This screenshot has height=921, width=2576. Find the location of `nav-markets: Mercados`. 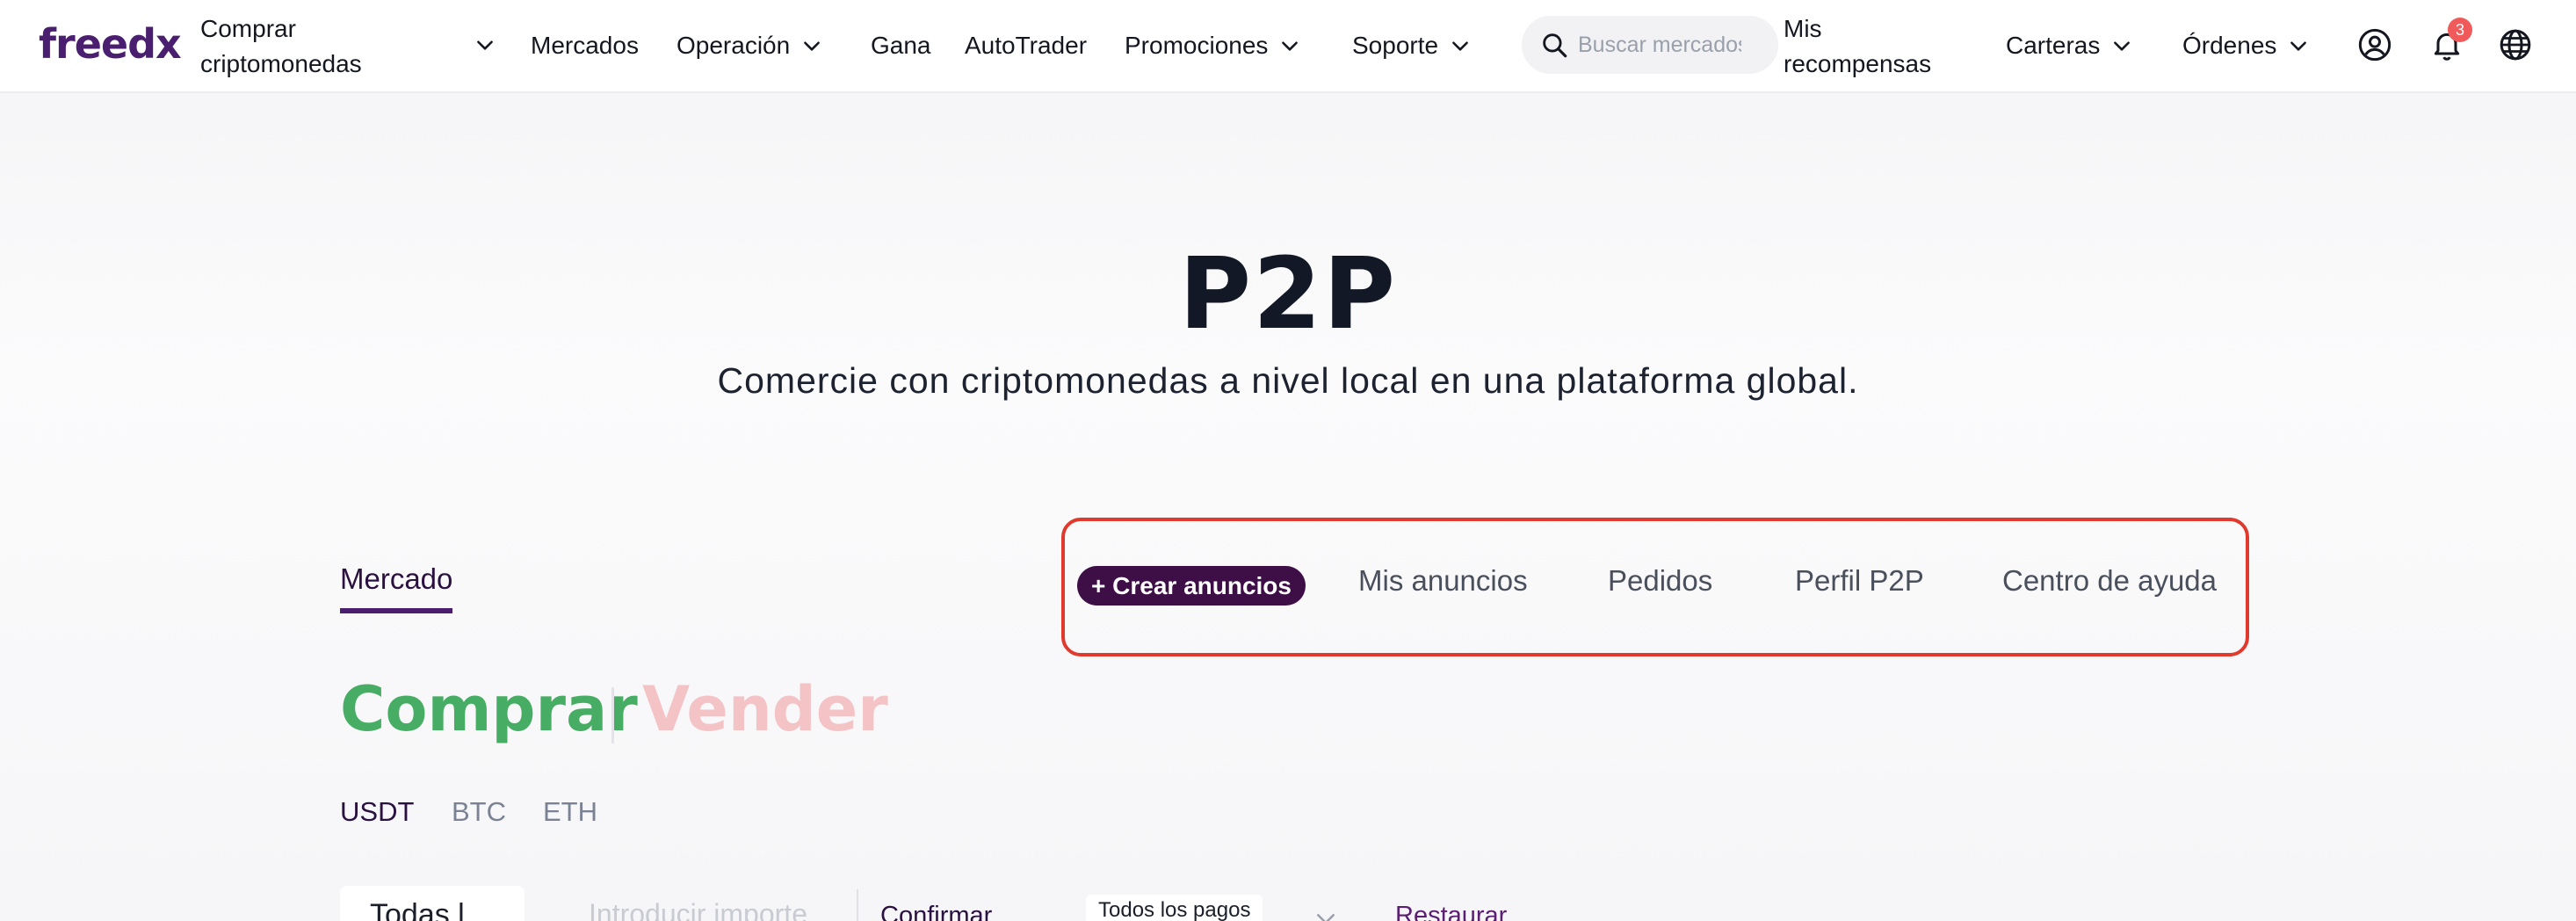

nav-markets: Mercados is located at coordinates (585, 45).